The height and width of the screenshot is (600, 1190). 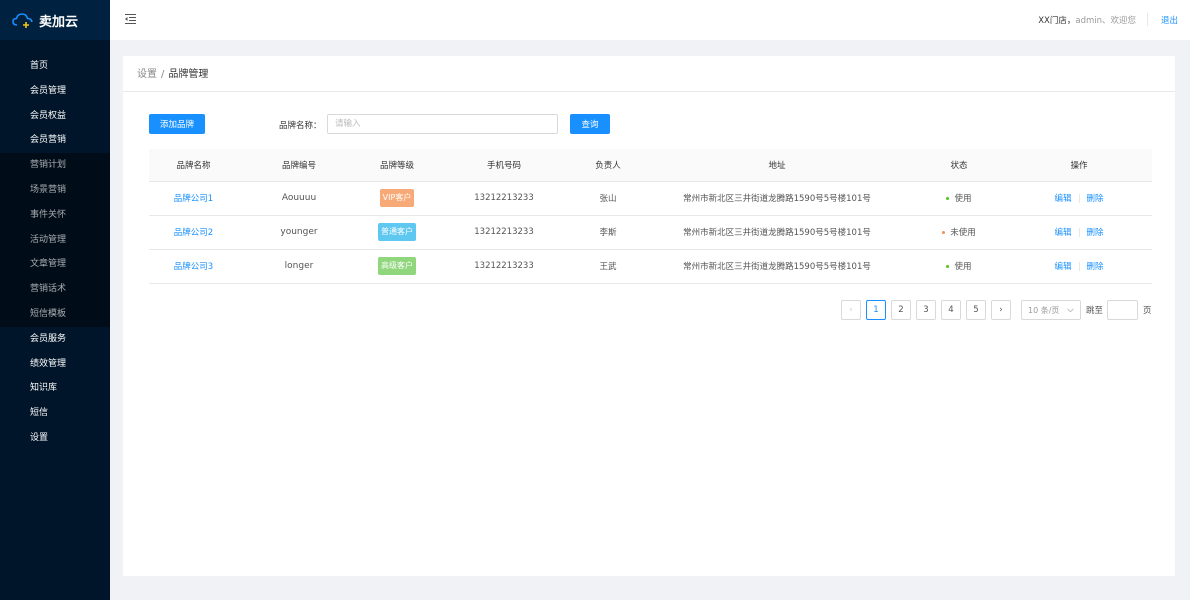 What do you see at coordinates (193, 266) in the screenshot?
I see `brand-name-link: 品牌公司3` at bounding box center [193, 266].